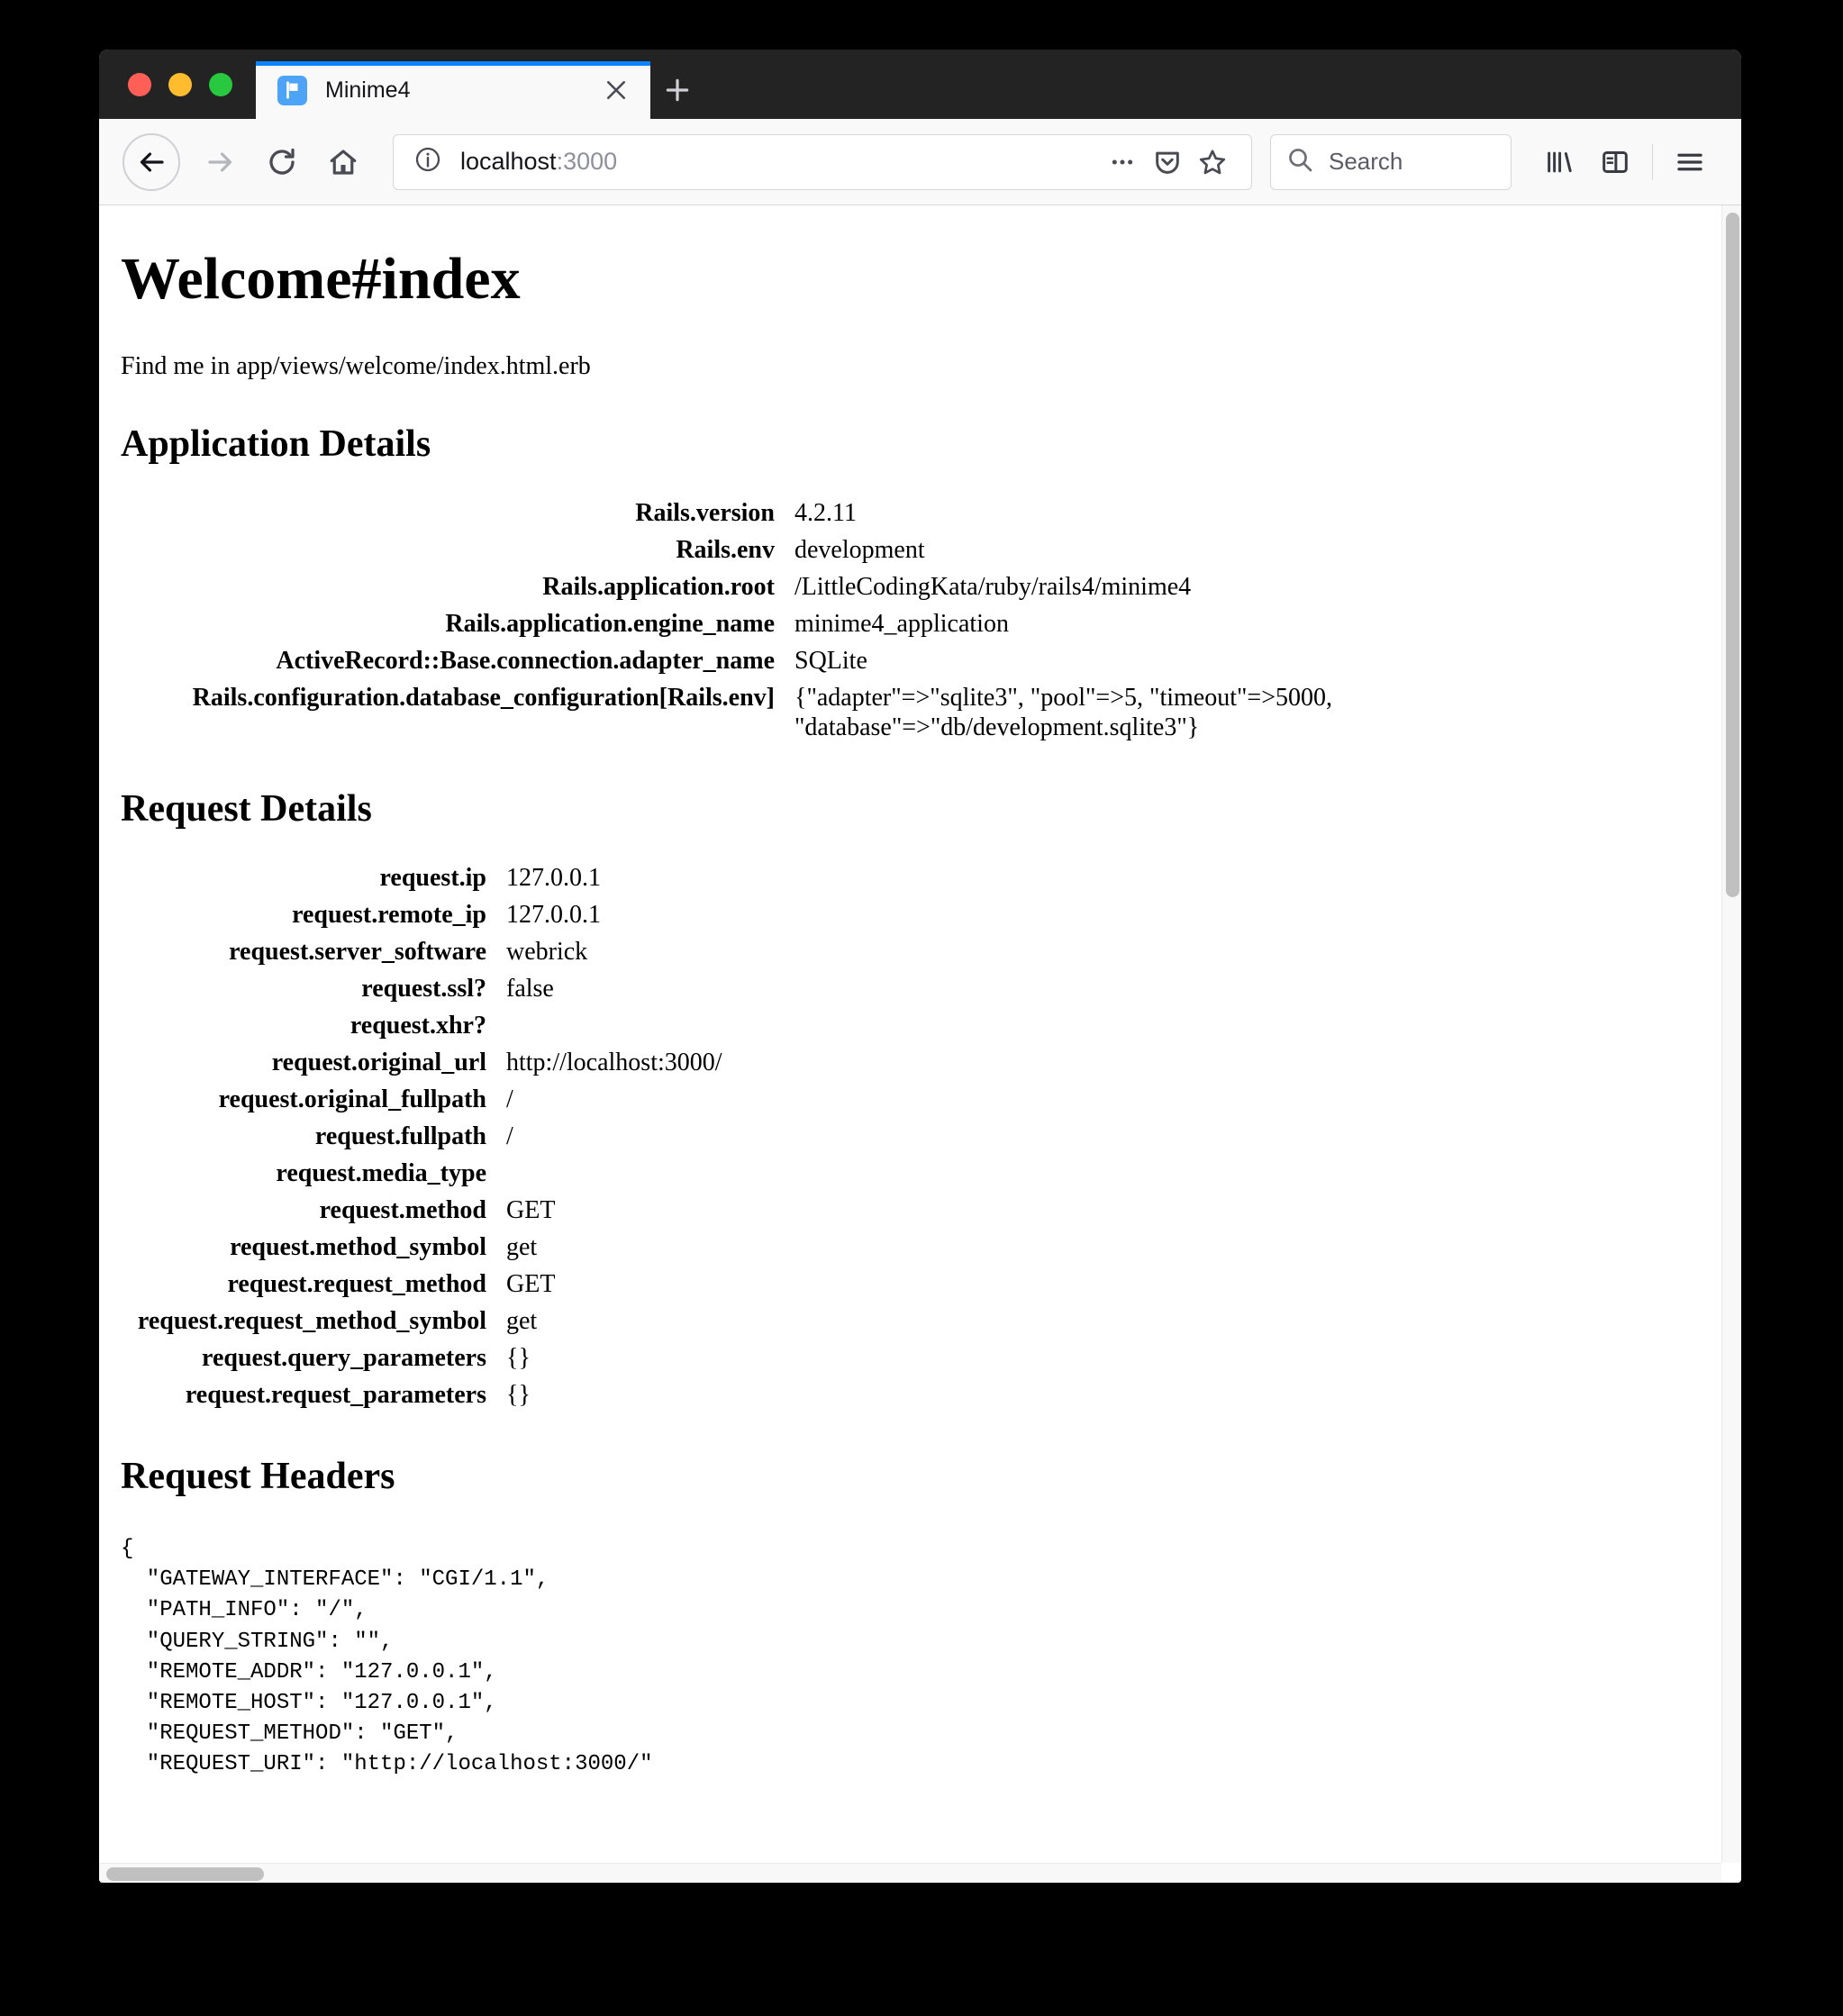 The height and width of the screenshot is (2016, 1843). Describe the element at coordinates (1559, 162) in the screenshot. I see `library-icon` at that location.